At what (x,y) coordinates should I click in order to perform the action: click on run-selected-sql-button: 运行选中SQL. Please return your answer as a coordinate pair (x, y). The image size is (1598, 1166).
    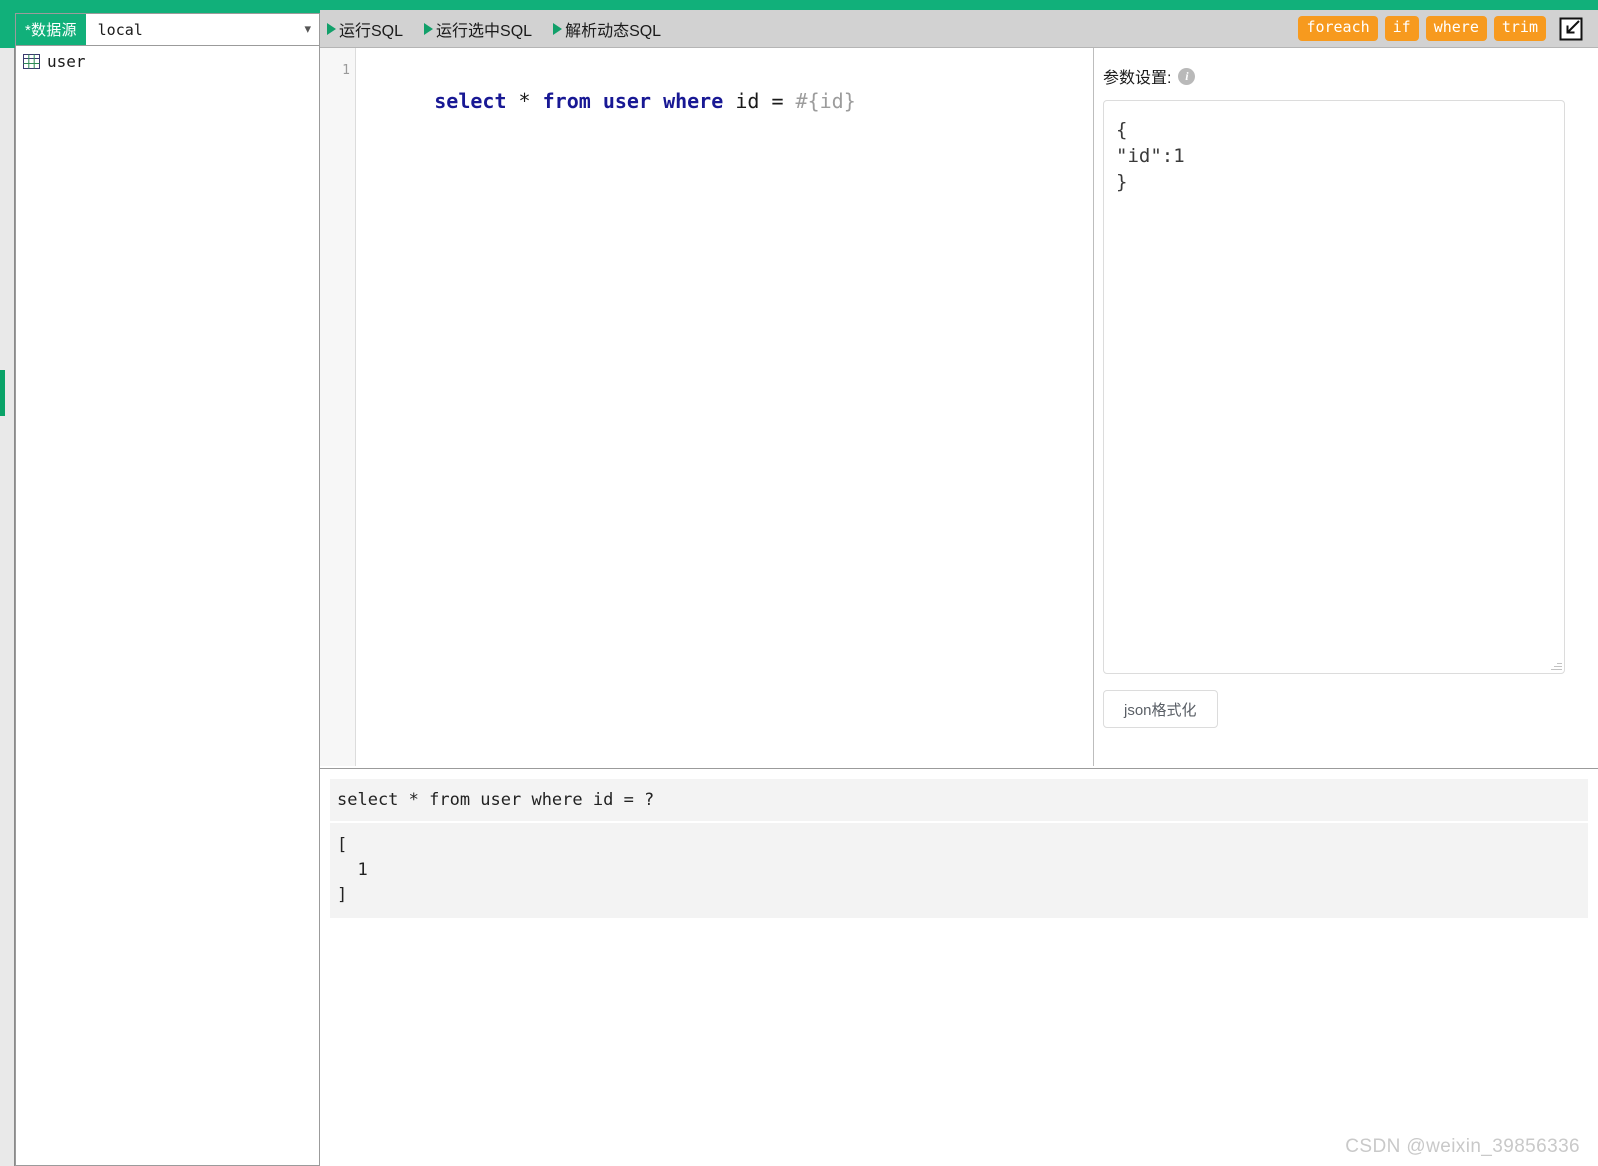
    Looking at the image, I should click on (481, 28).